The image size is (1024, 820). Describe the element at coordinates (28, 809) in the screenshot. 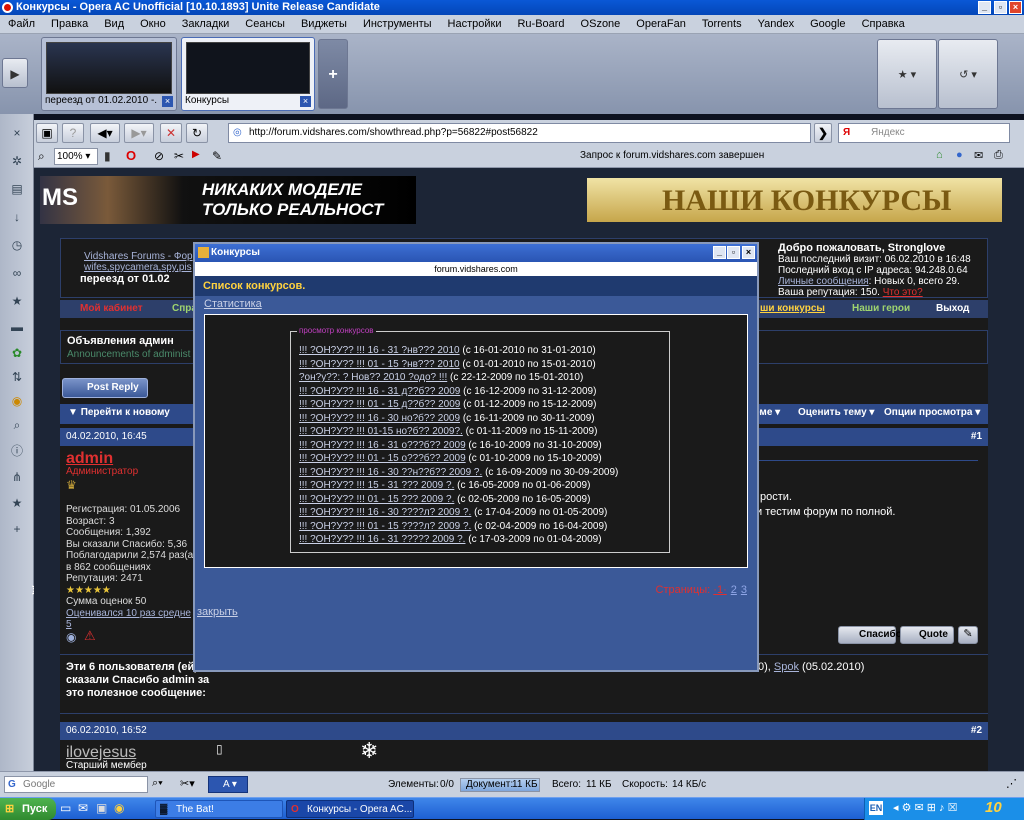

I see `start-button: ⊞ Пуск` at that location.